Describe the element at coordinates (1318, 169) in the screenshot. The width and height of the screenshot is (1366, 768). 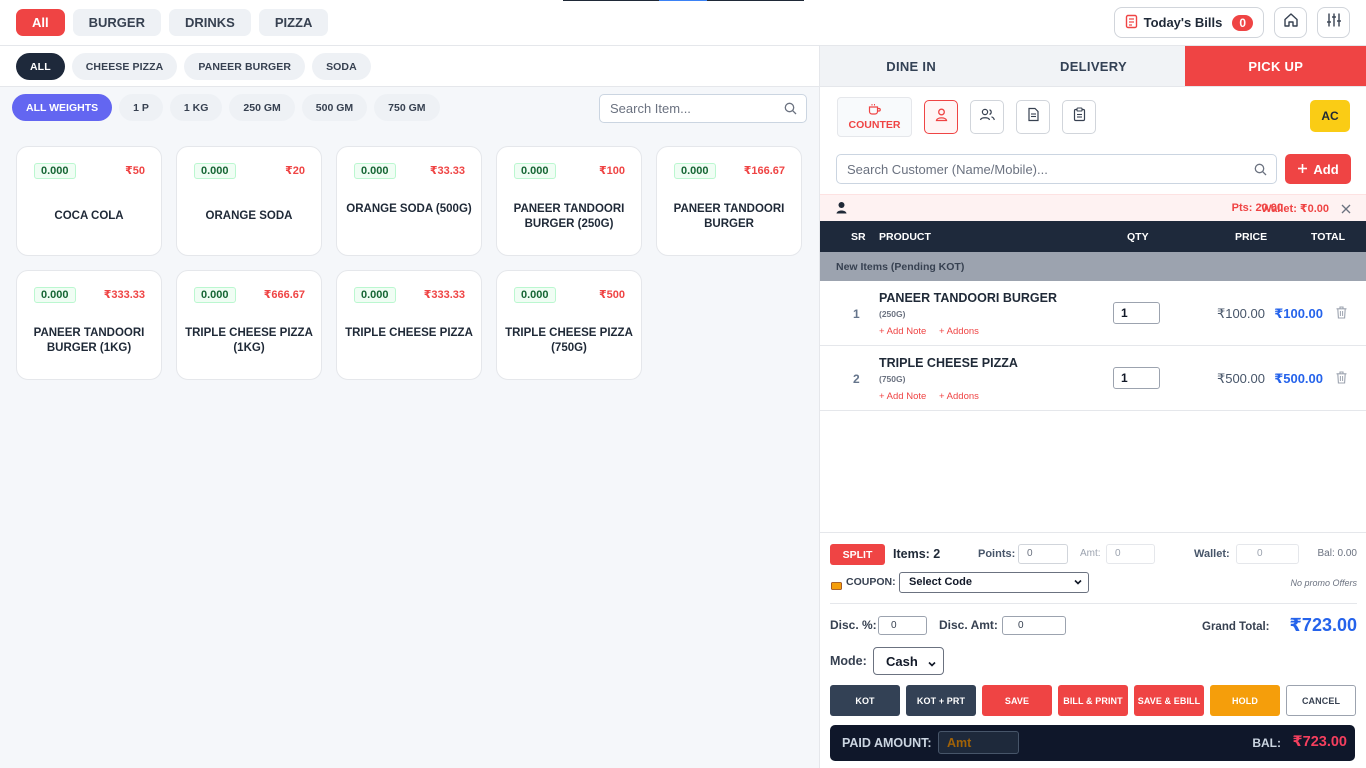
I see `add-customer-button: Add` at that location.